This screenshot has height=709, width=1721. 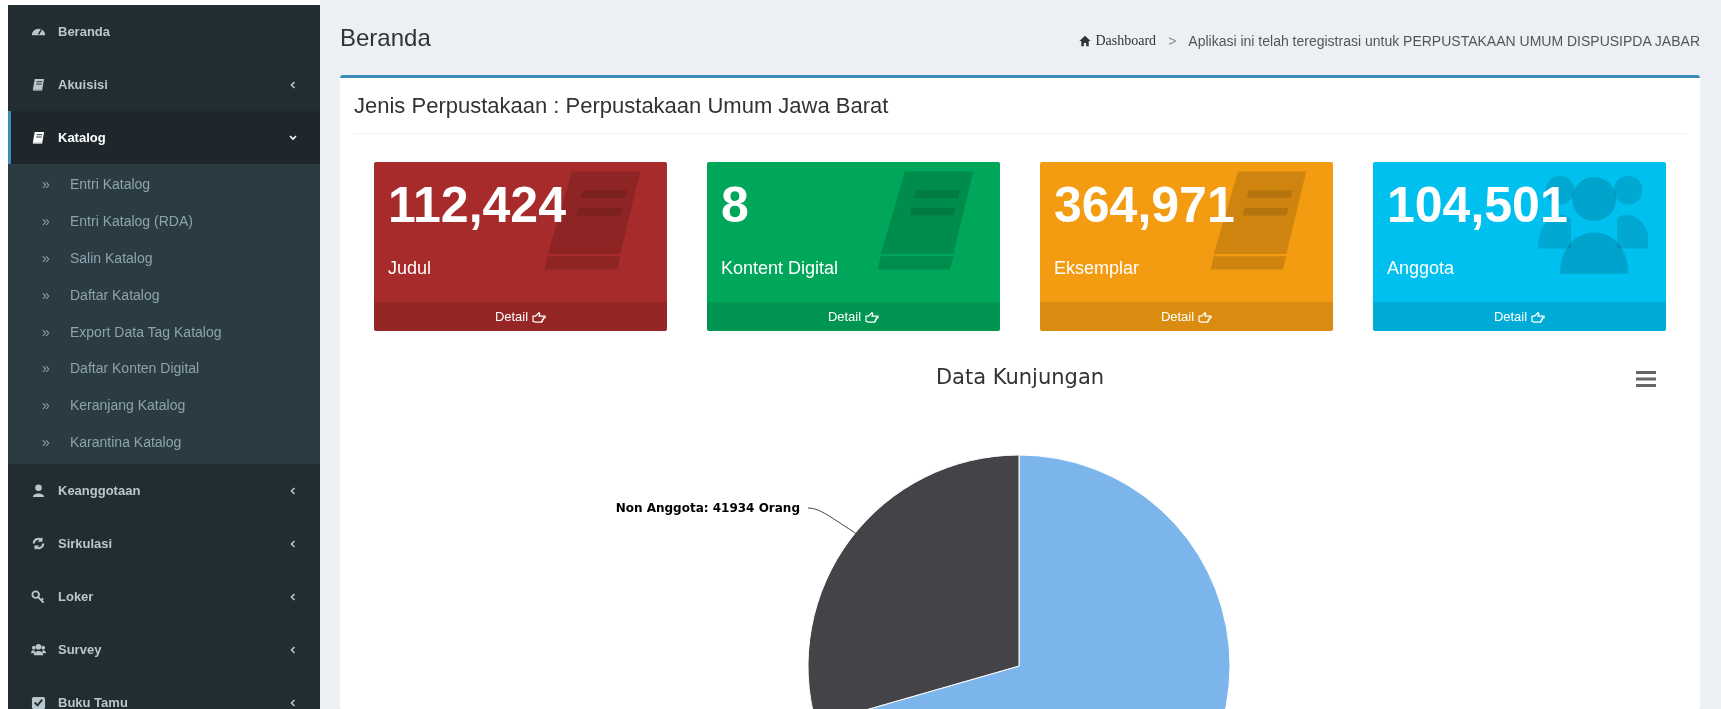 What do you see at coordinates (38, 544) in the screenshot?
I see `refresh-icon` at bounding box center [38, 544].